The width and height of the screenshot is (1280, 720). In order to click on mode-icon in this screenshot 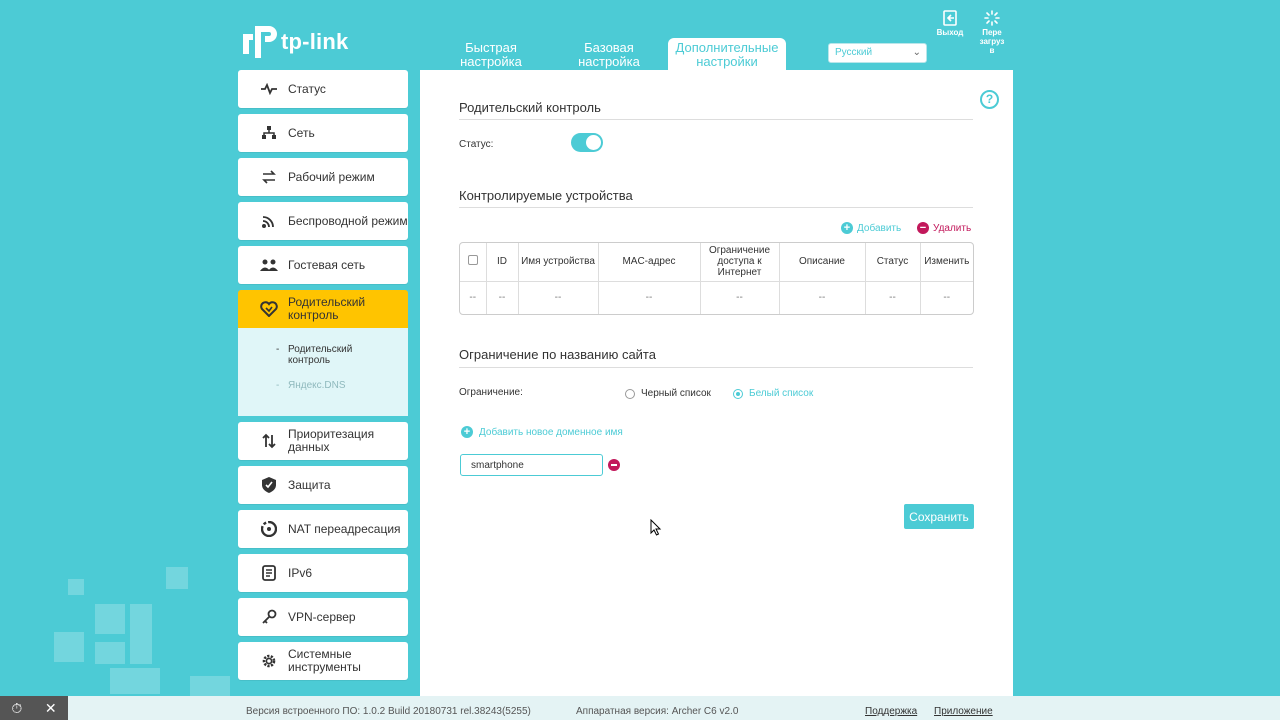, I will do `click(269, 177)`.